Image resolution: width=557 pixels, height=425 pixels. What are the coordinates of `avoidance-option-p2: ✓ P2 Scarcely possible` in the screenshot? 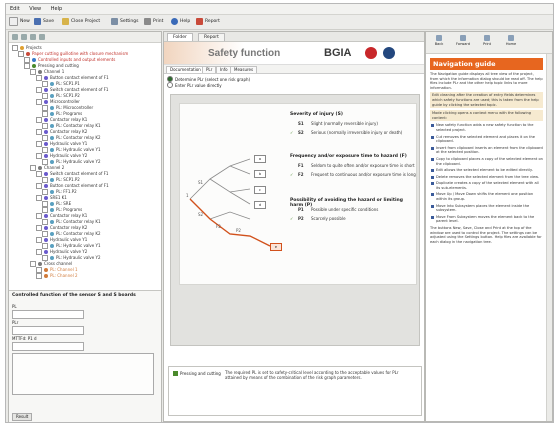 It's located at (318, 218).